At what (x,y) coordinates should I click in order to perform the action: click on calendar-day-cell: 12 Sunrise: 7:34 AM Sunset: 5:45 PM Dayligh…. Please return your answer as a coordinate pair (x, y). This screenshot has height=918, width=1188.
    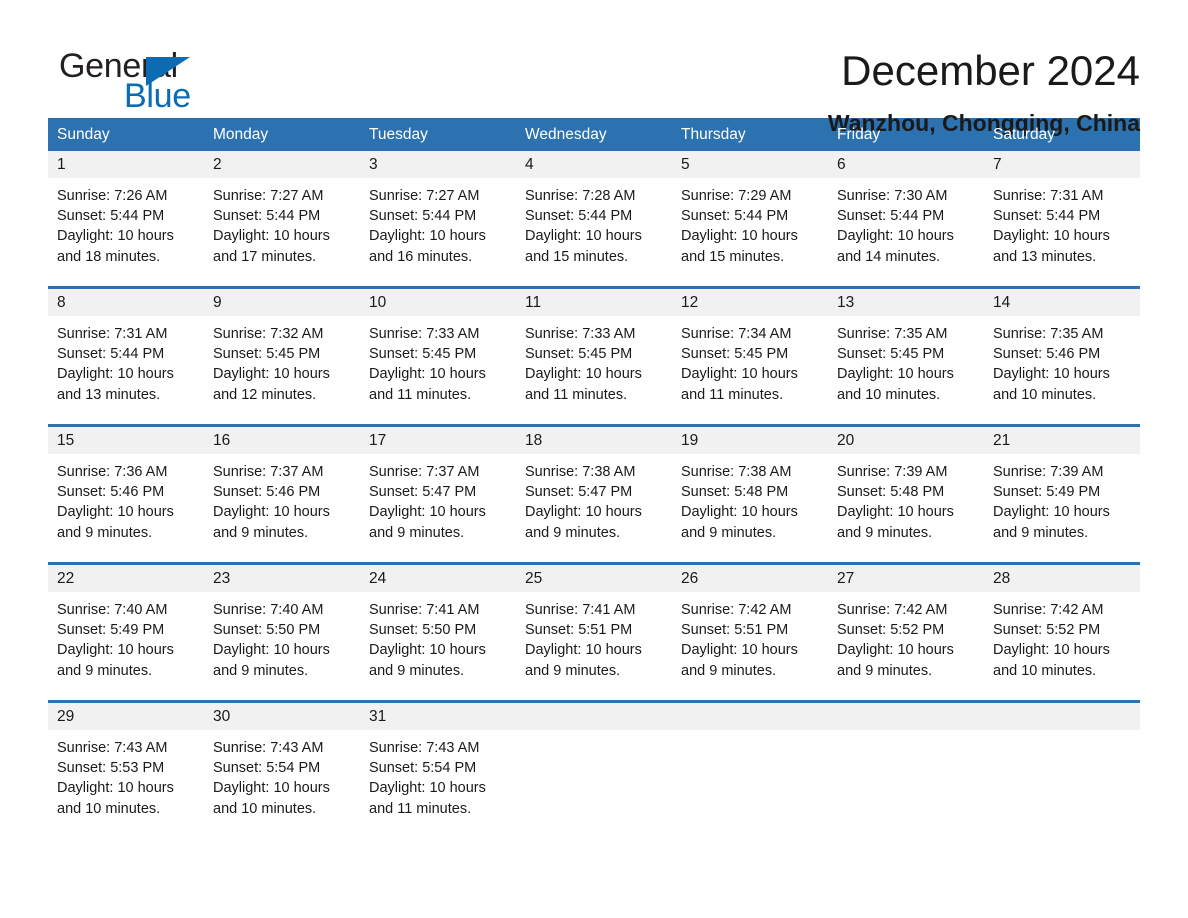
    Looking at the image, I should click on (750, 350).